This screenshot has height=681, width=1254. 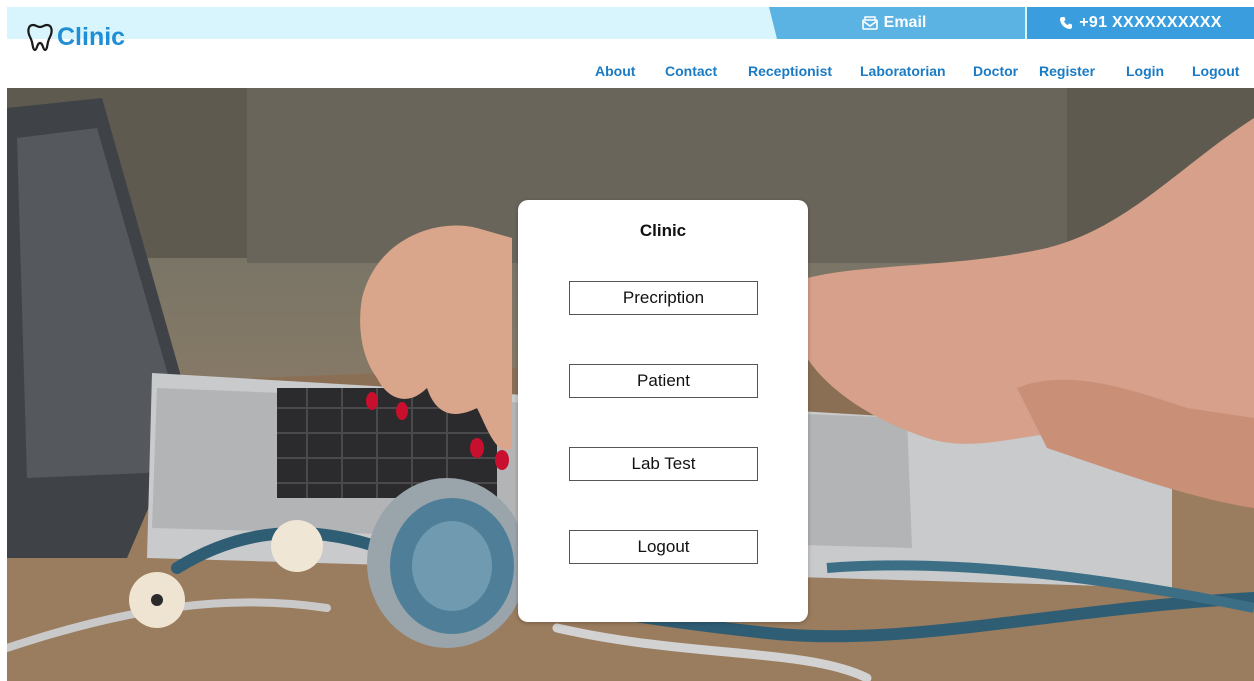 What do you see at coordinates (663, 547) in the screenshot?
I see `logout-button: Logout` at bounding box center [663, 547].